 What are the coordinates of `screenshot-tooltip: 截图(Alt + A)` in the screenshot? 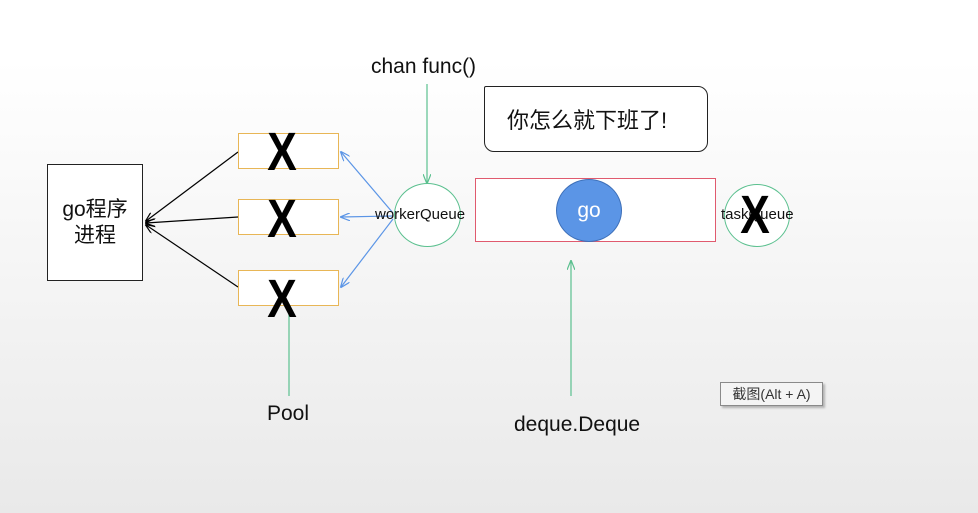 It's located at (771, 394).